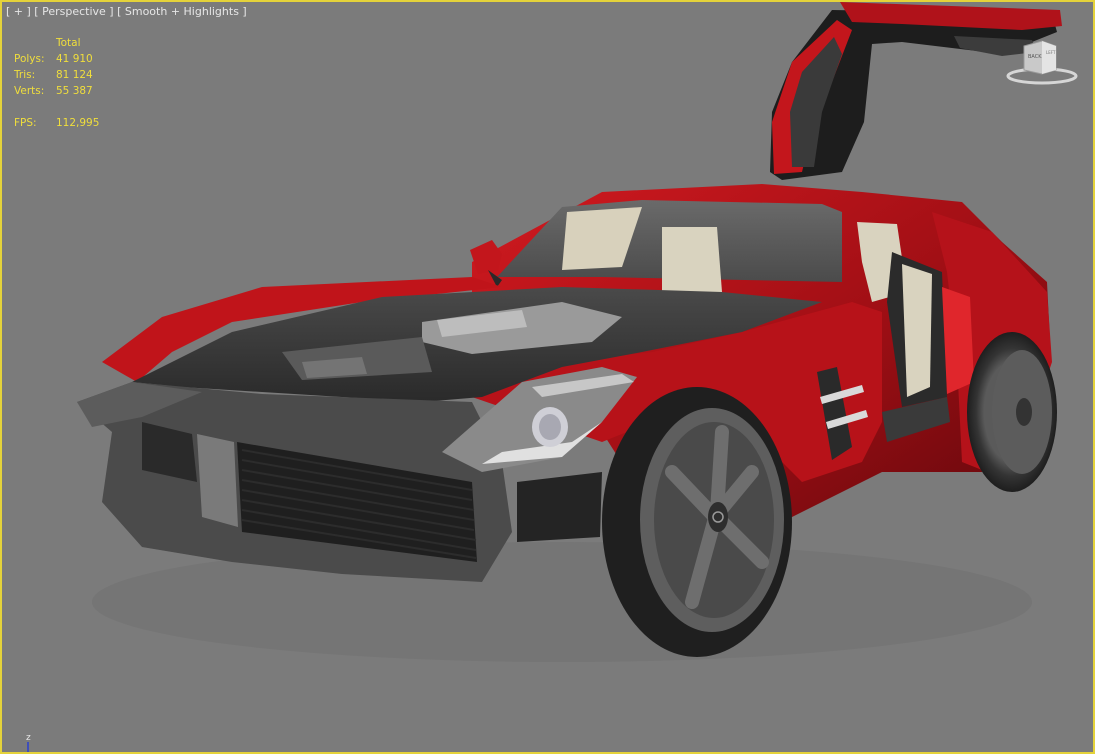 This screenshot has width=1095, height=754. What do you see at coordinates (74, 75) in the screenshot?
I see `tris-value: 81 124` at bounding box center [74, 75].